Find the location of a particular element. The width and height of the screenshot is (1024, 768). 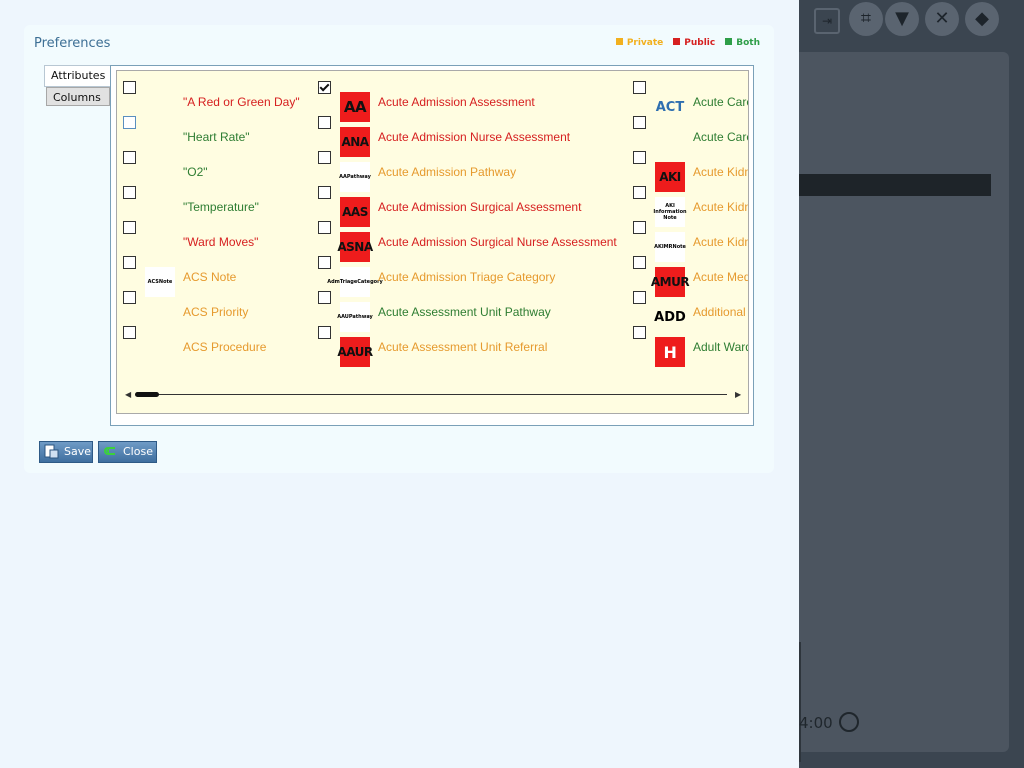

attribute-label: Acute Admission Assessment is located at coordinates (456, 102).